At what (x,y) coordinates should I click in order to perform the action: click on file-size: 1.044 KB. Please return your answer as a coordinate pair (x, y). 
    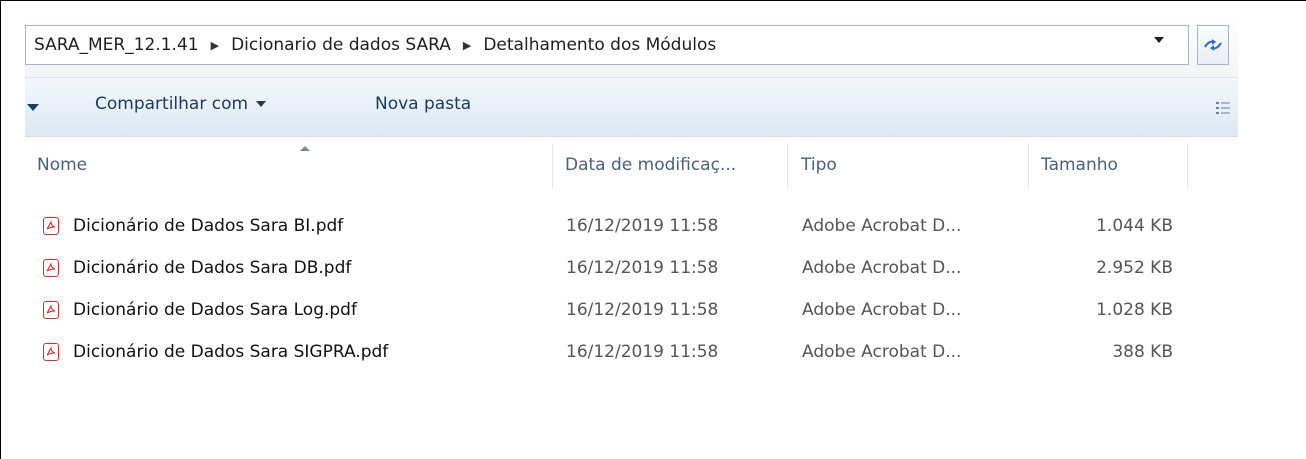
    Looking at the image, I should click on (1134, 226).